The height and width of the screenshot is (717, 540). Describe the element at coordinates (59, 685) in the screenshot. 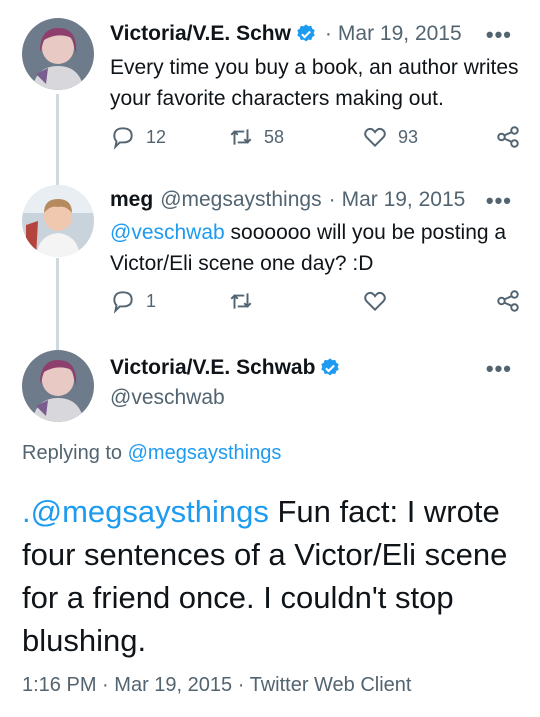

I see `tweet-time: 1:16 PM` at that location.